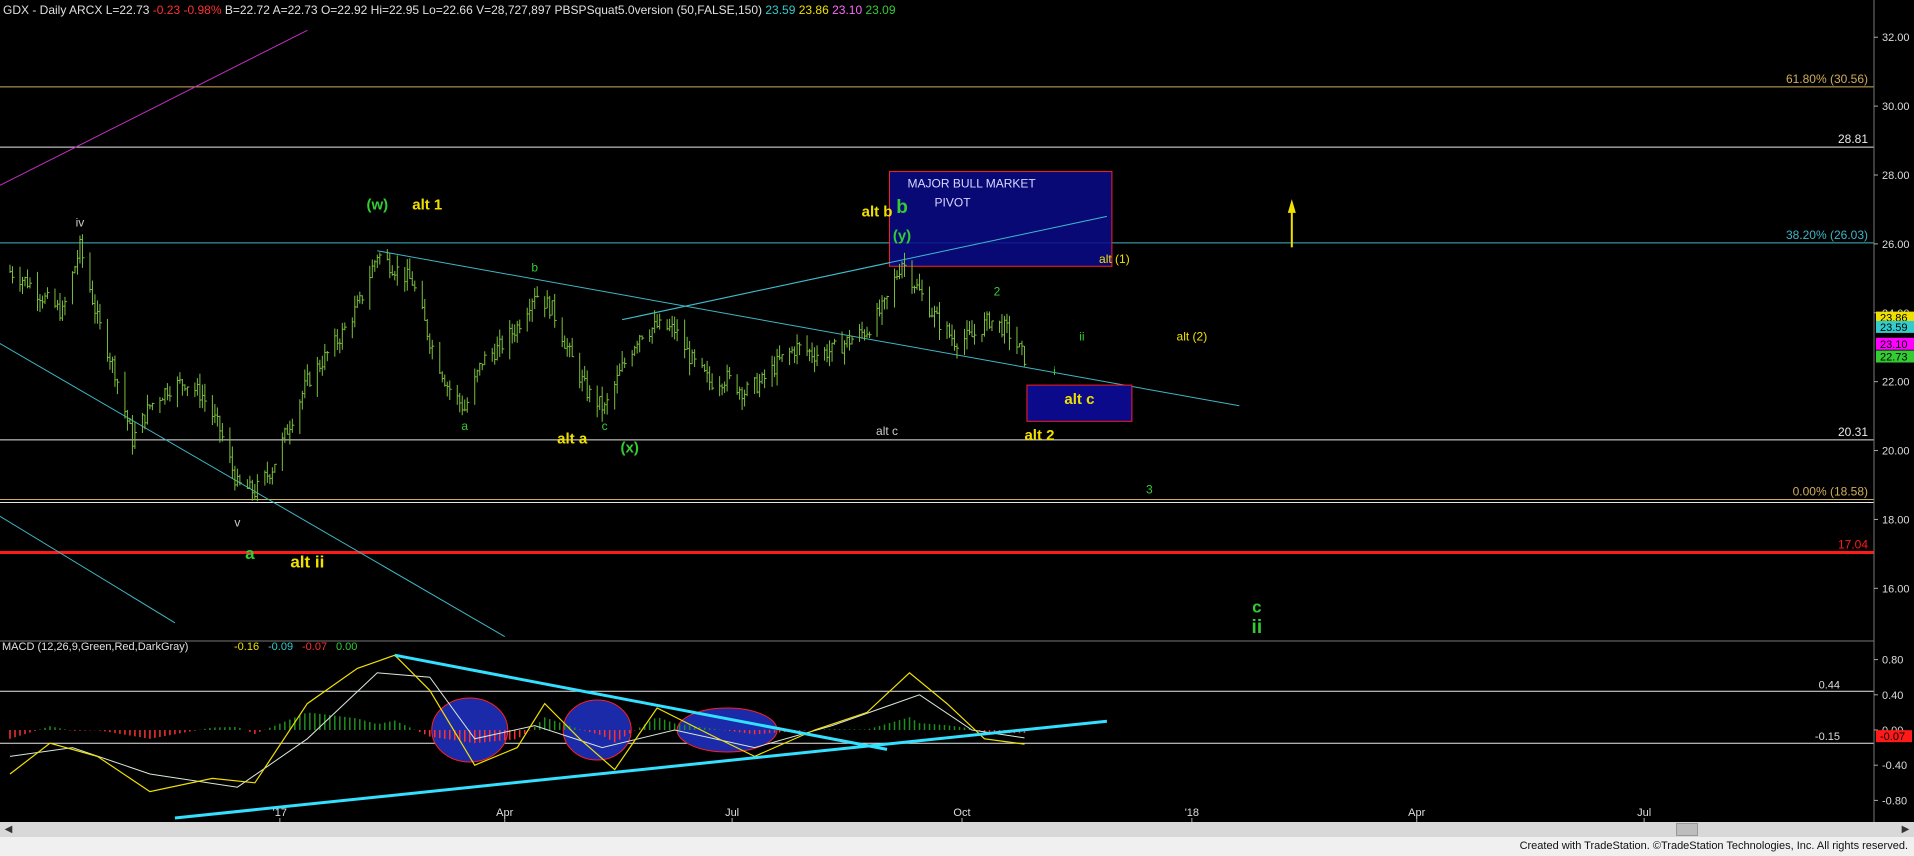 The height and width of the screenshot is (856, 1914). Describe the element at coordinates (1149, 490) in the screenshot. I see `wave-label: 3` at that location.